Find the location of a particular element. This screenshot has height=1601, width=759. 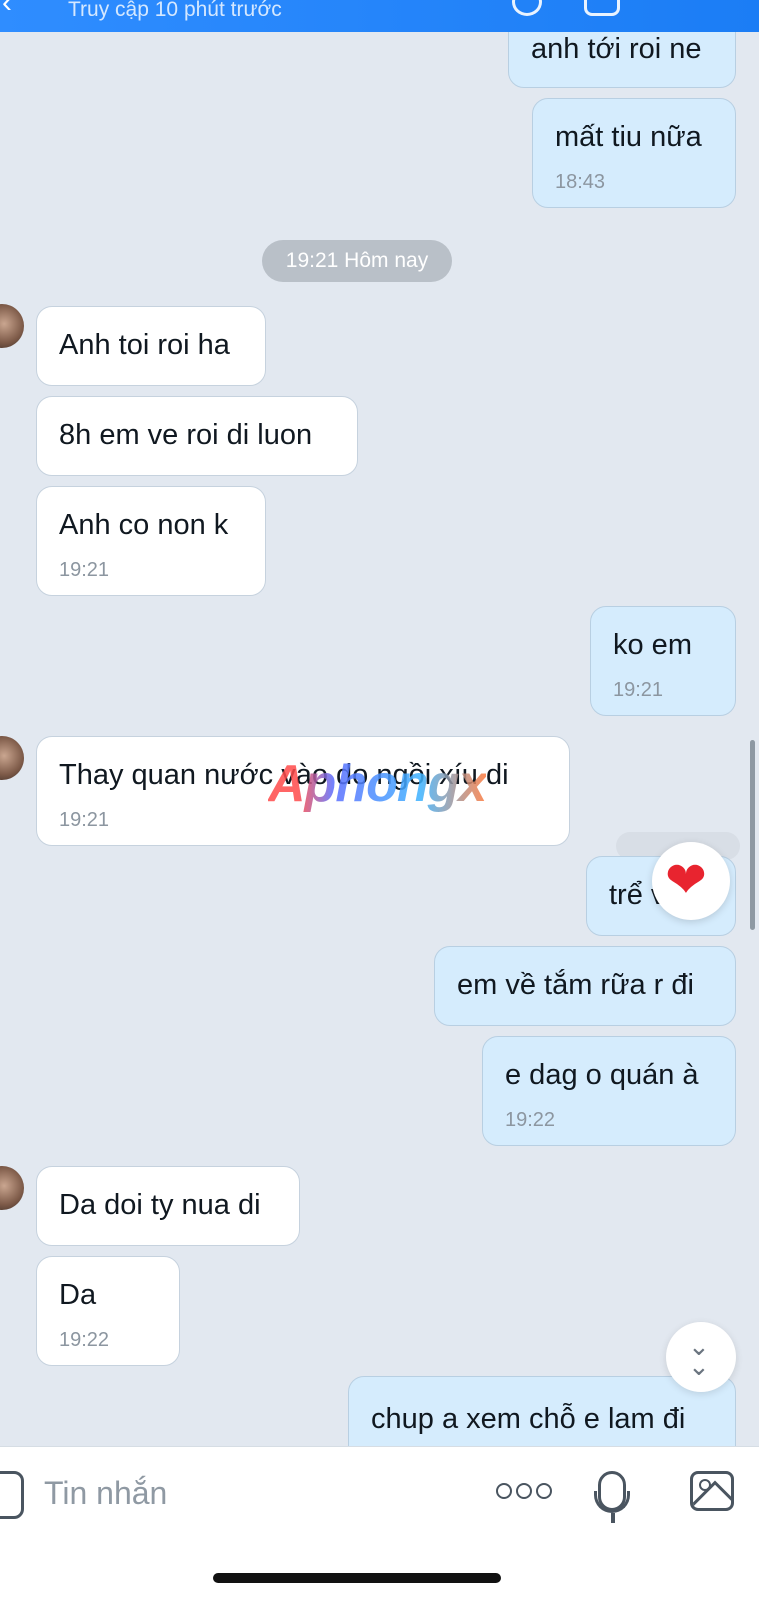

message-bubble-outgoing: chup a xem chỗ e lam đi is located at coordinates (542, 1411).